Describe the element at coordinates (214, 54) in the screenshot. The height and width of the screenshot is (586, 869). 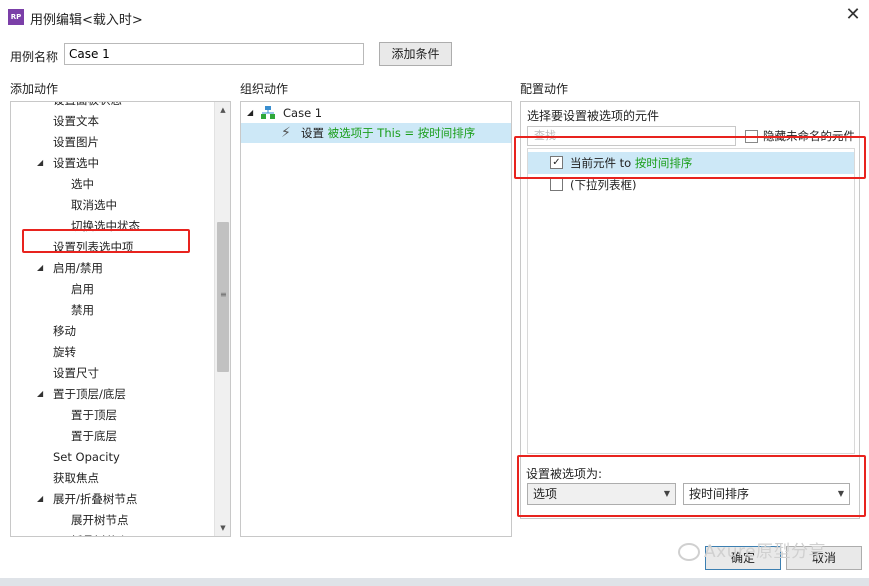
I see `case-name-input` at that location.